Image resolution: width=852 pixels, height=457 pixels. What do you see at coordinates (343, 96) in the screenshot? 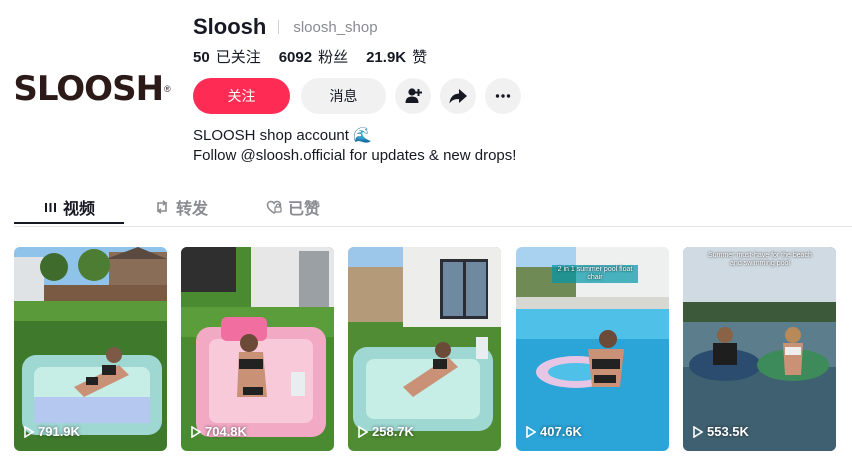
I see `message-button: 消息` at bounding box center [343, 96].